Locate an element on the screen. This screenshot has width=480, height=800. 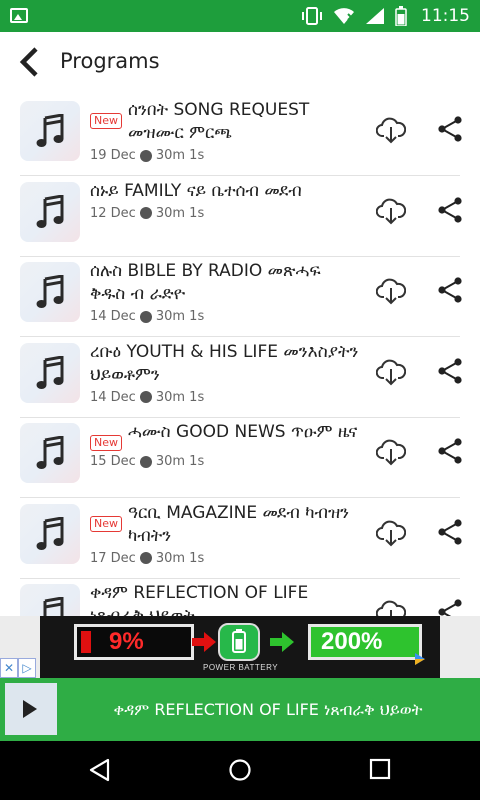
nav-back-icon is located at coordinates (100, 770).